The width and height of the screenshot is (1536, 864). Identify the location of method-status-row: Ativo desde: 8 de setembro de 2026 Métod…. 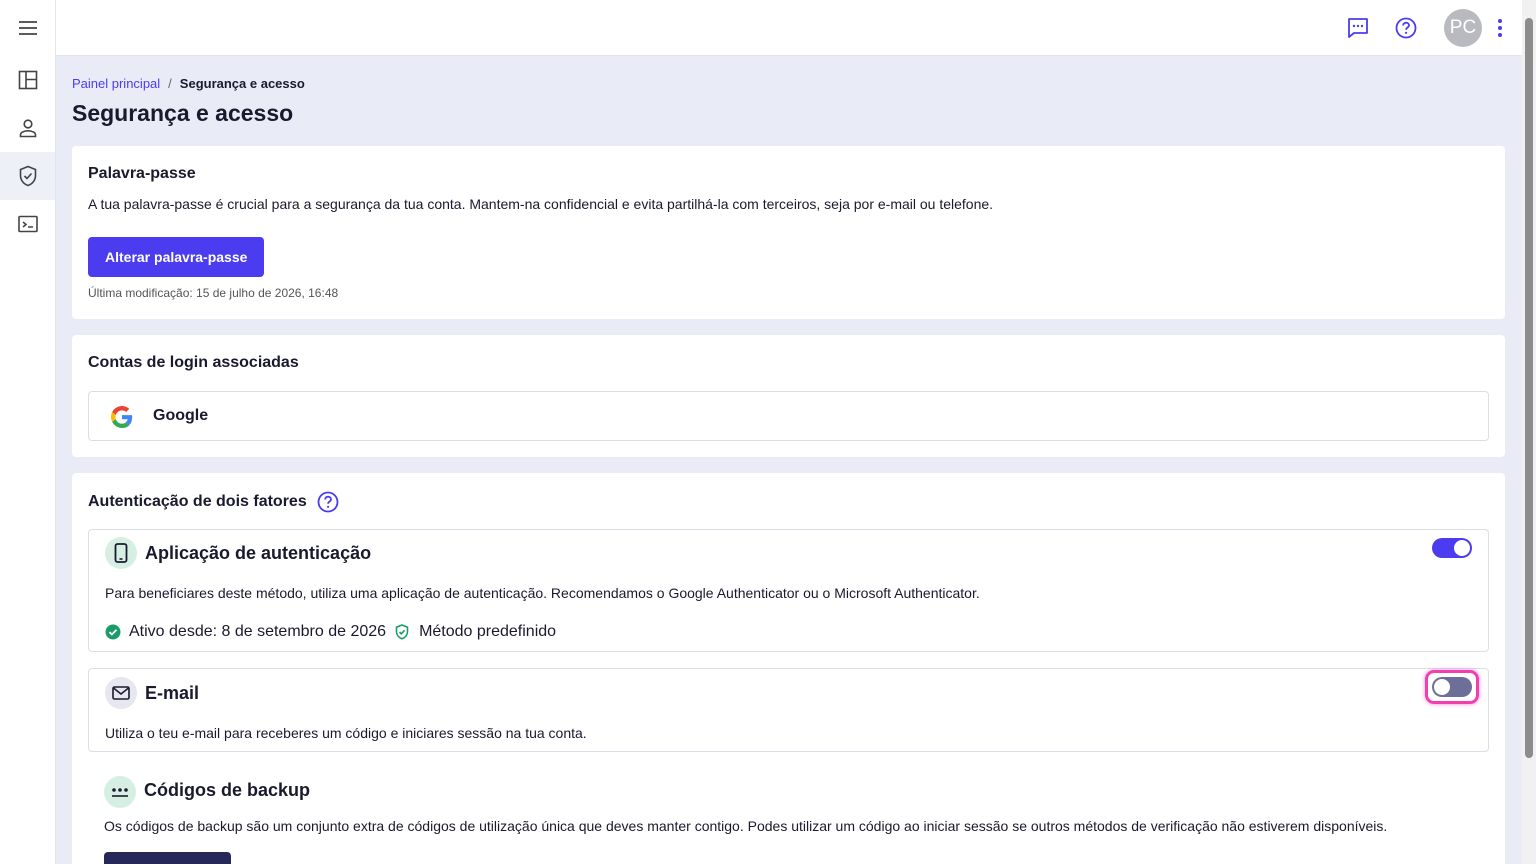
(330, 632).